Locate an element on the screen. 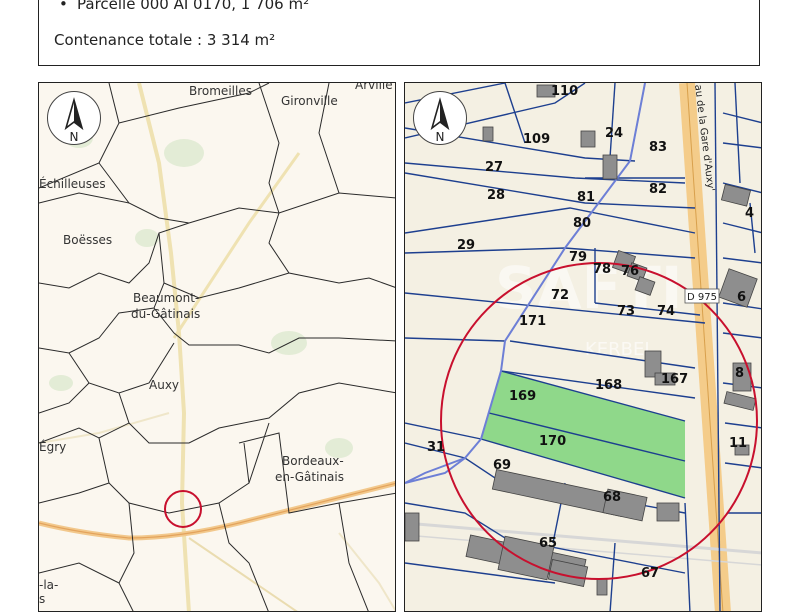  parcel-72: 72 is located at coordinates (560, 295).